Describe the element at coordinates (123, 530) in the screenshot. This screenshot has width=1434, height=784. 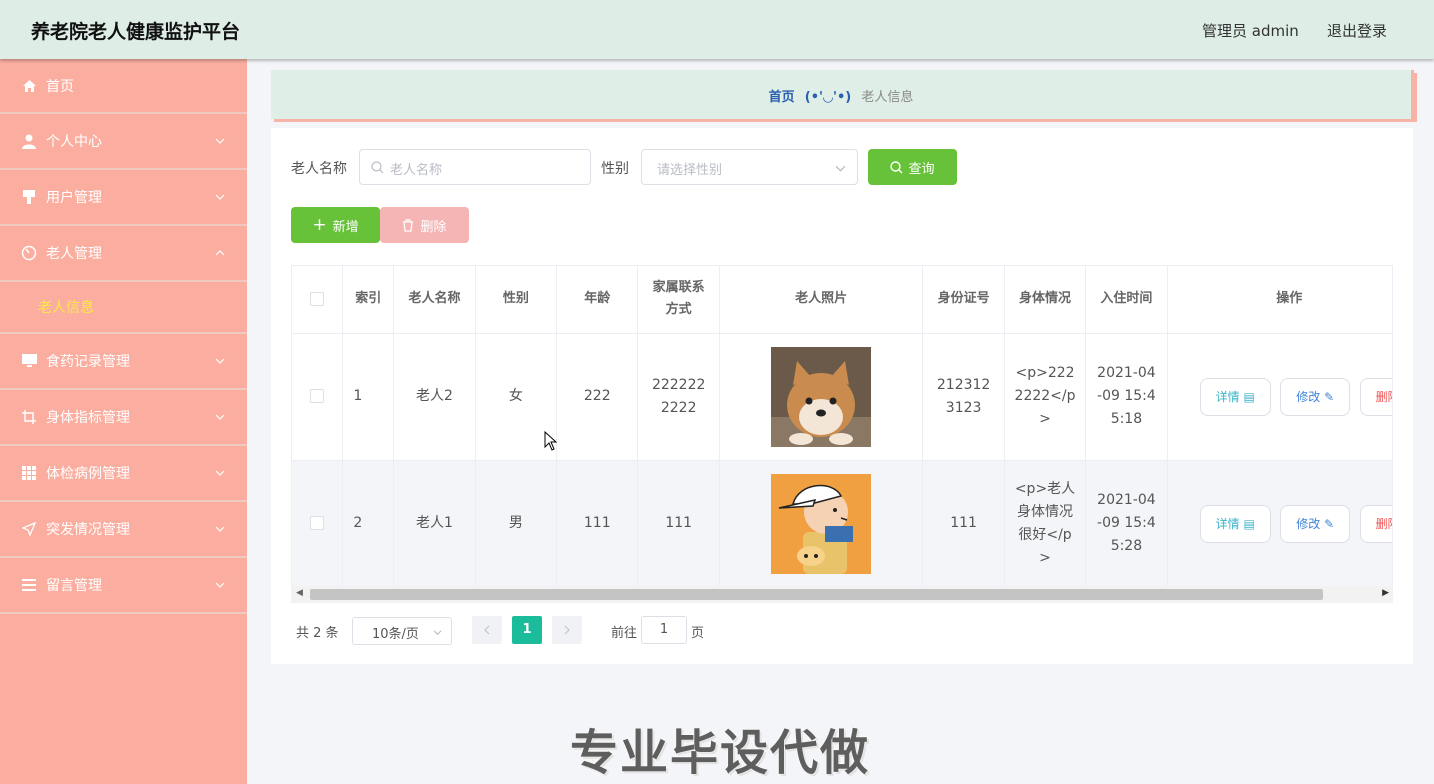
I see `sidebar-item-emergency: 突发情况管理` at that location.